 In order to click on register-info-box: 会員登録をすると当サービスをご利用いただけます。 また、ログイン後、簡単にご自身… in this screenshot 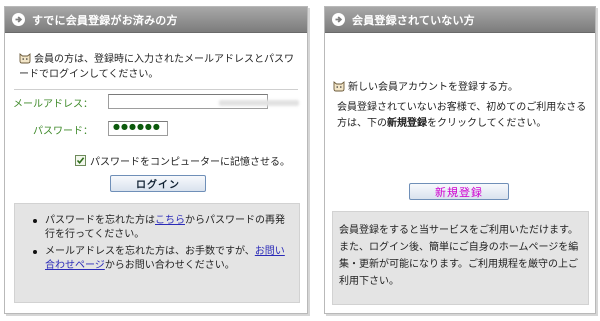, I will do `click(460, 258)`.